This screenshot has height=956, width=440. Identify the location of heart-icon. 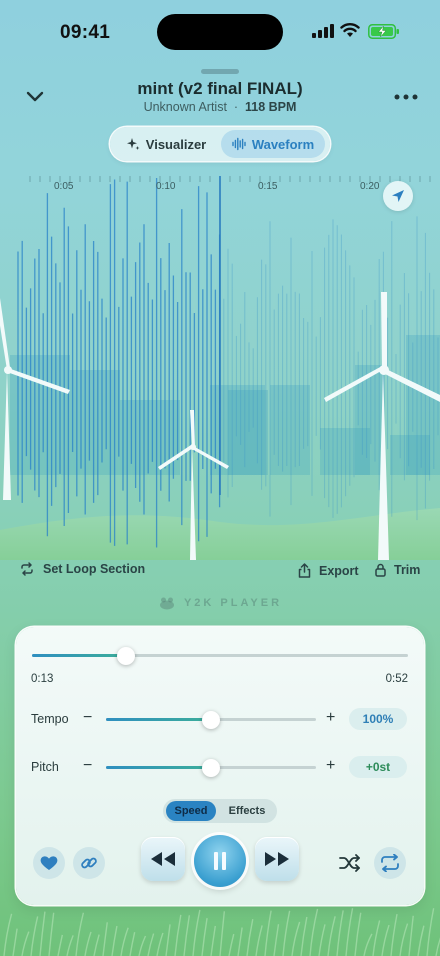
(49, 863).